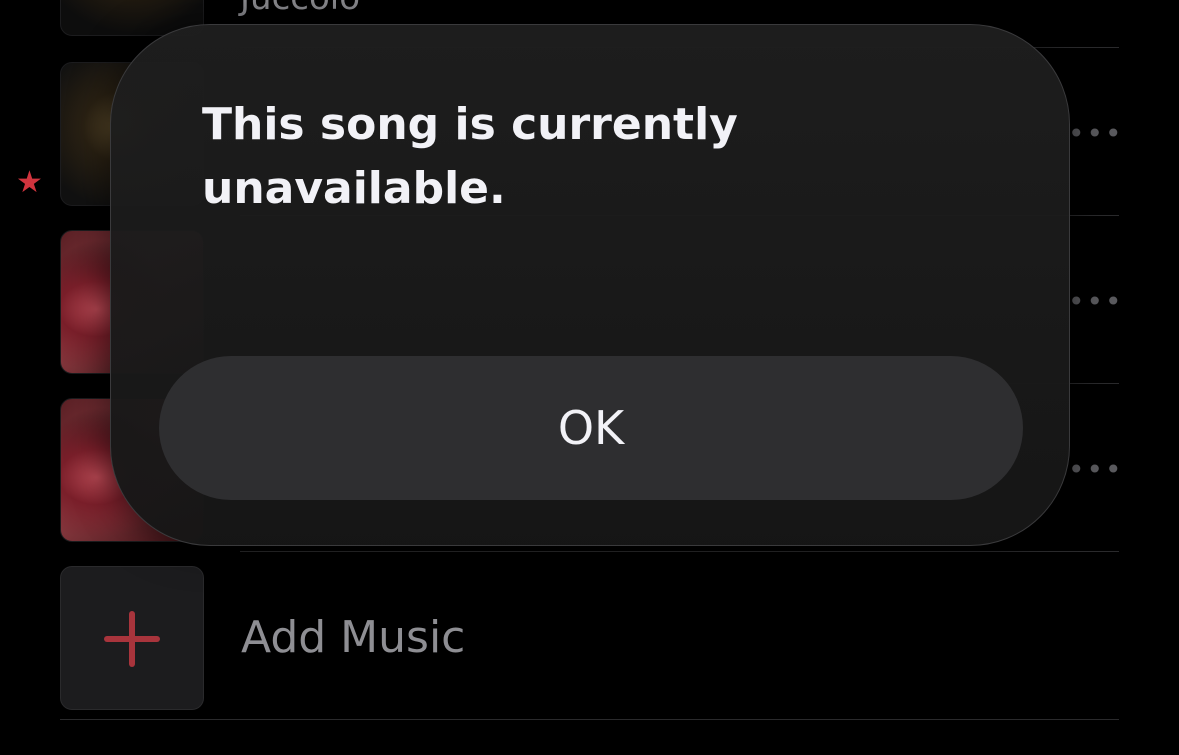 Image resolution: width=1179 pixels, height=755 pixels. What do you see at coordinates (470, 156) in the screenshot?
I see `alert-title: This song is currently unavailable.` at bounding box center [470, 156].